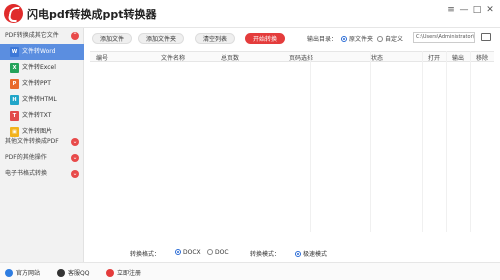 This screenshot has width=500, height=280. I want to click on category-label: 电子书格式转换, so click(26, 173).